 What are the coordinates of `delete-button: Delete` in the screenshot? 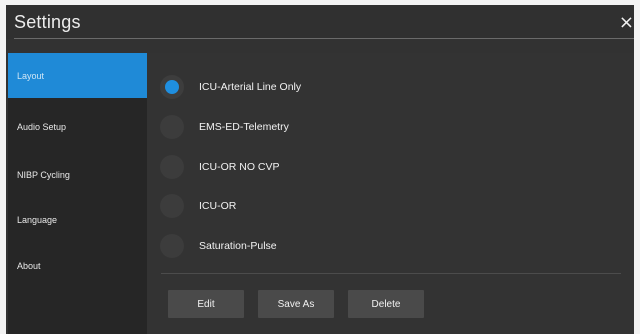 It's located at (386, 304).